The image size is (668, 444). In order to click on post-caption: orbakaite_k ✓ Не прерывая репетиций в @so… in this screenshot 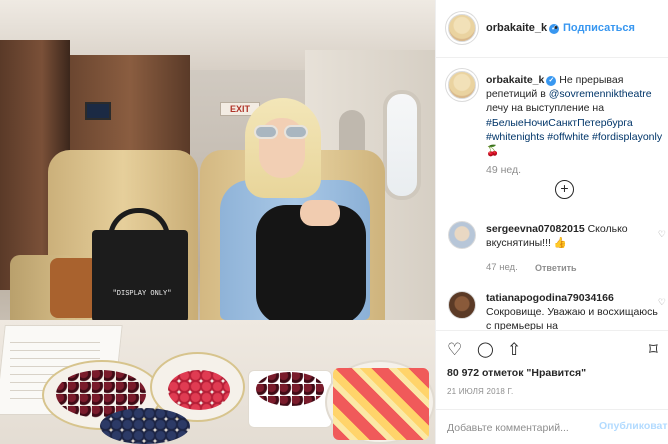, I will do `click(576, 115)`.